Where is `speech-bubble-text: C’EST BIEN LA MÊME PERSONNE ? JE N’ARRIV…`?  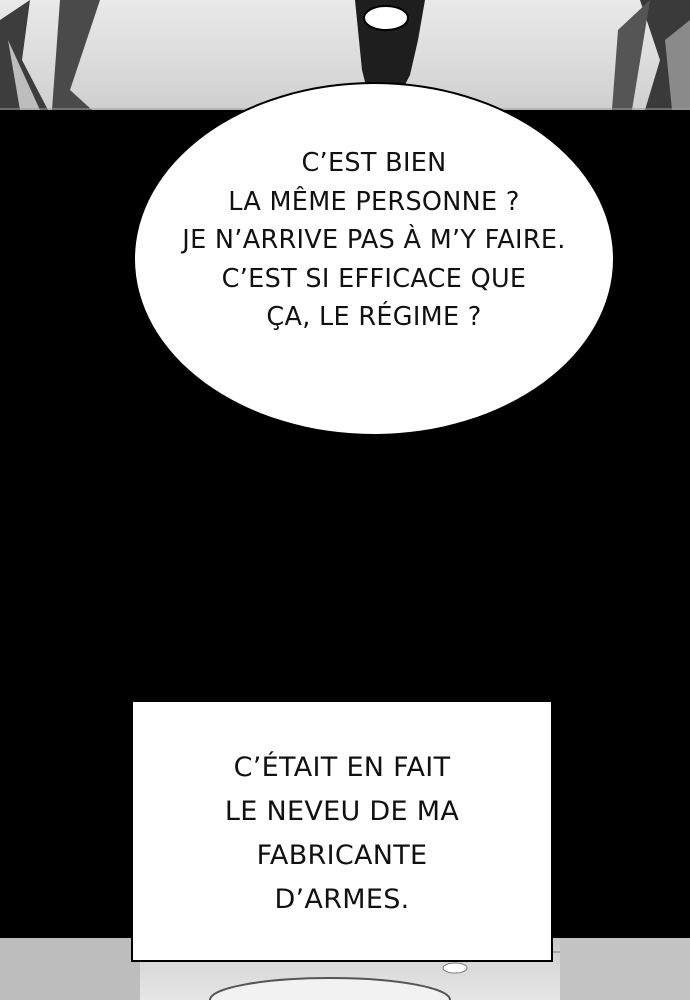 speech-bubble-text: C’EST BIEN LA MÊME PERSONNE ? JE N’ARRIV… is located at coordinates (374, 240).